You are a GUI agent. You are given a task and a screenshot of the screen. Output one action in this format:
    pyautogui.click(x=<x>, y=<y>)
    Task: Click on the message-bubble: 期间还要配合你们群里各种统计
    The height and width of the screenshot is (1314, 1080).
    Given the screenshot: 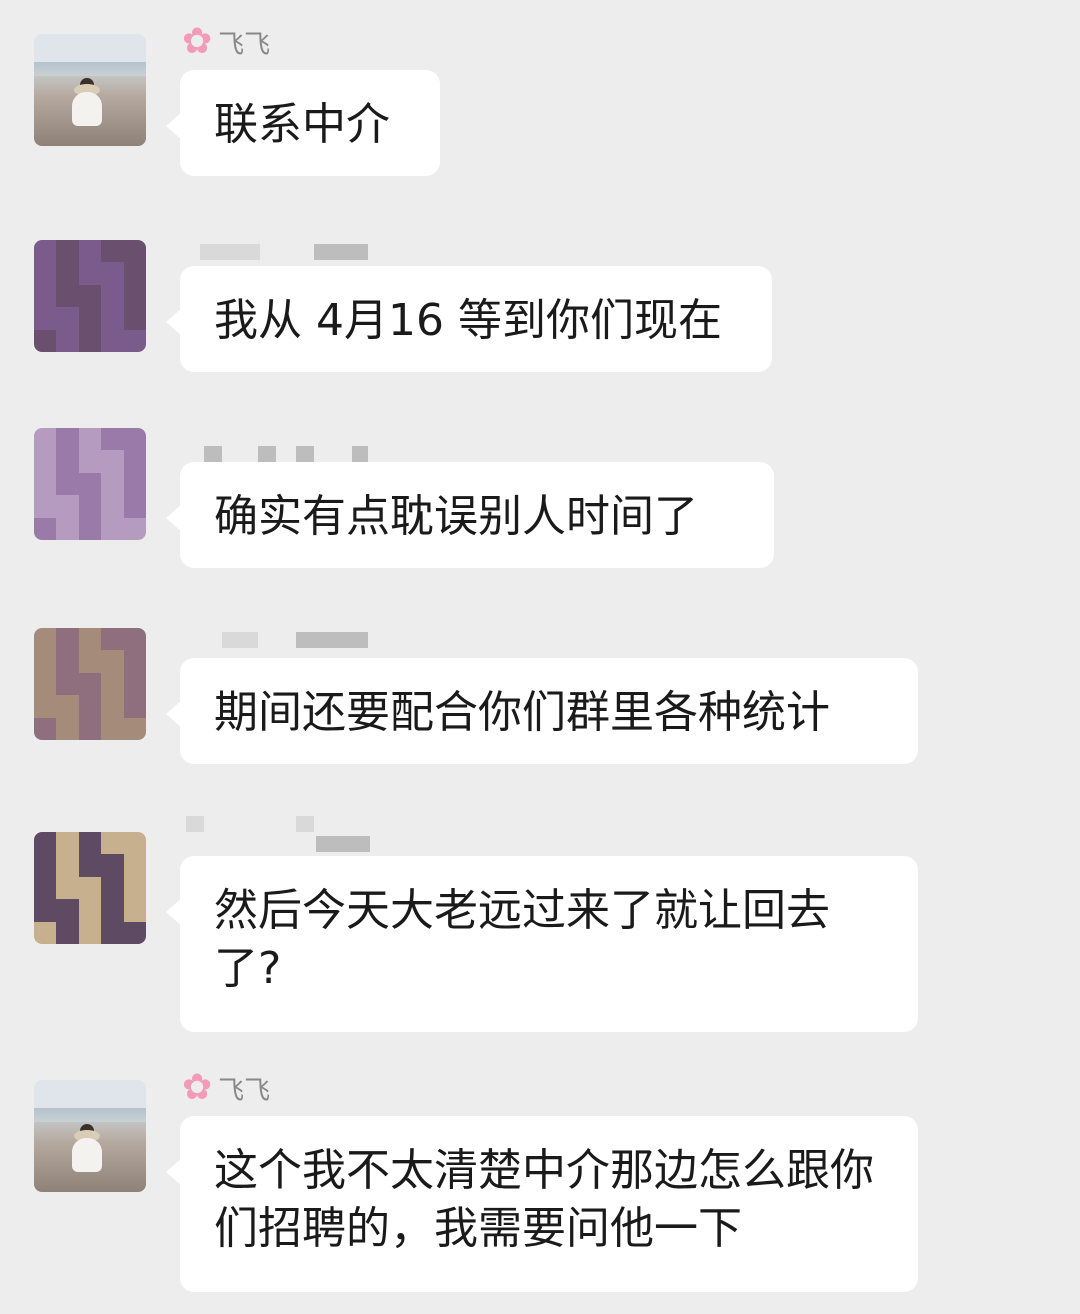 What is the action you would take?
    pyautogui.click(x=542, y=711)
    